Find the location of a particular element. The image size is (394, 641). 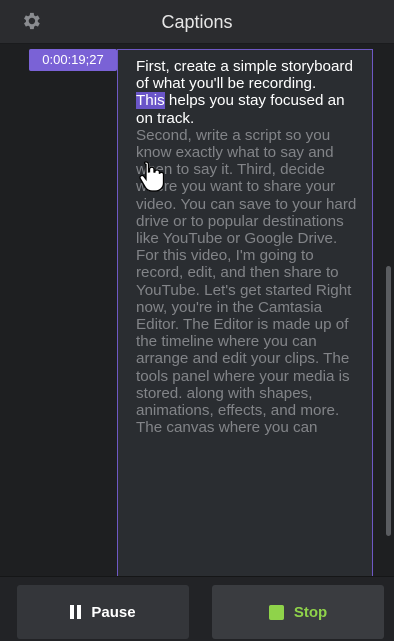

pause-icon is located at coordinates (76, 612).